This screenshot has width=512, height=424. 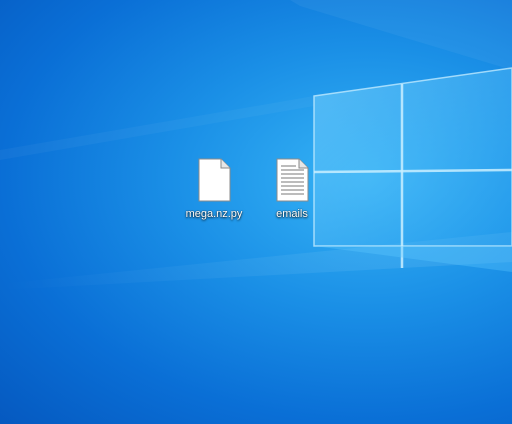 I want to click on desktop-icon-emails: emails, so click(x=292, y=190).